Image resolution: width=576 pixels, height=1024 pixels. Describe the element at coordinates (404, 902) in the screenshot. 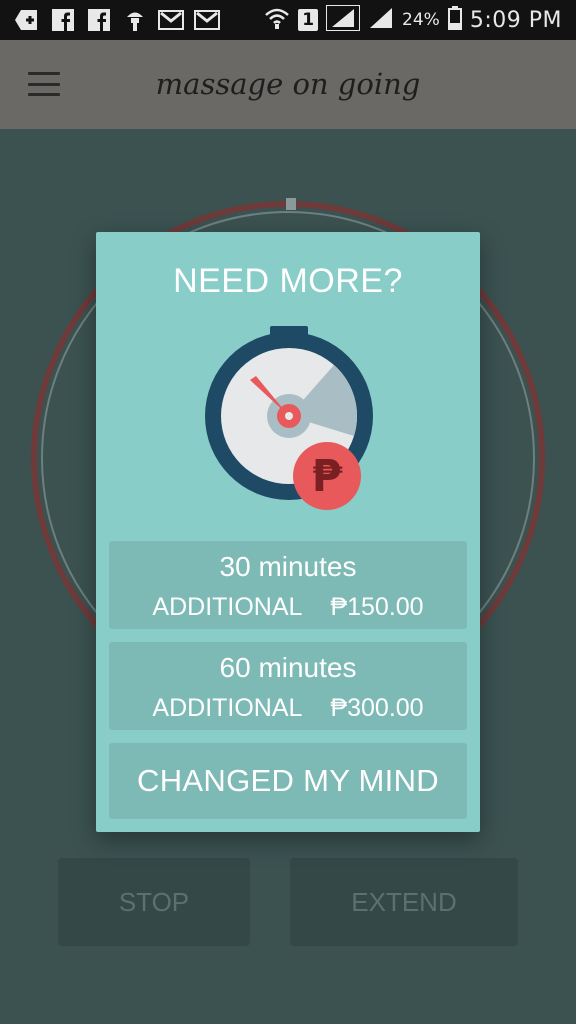

I see `extend-button: EXTEND` at that location.